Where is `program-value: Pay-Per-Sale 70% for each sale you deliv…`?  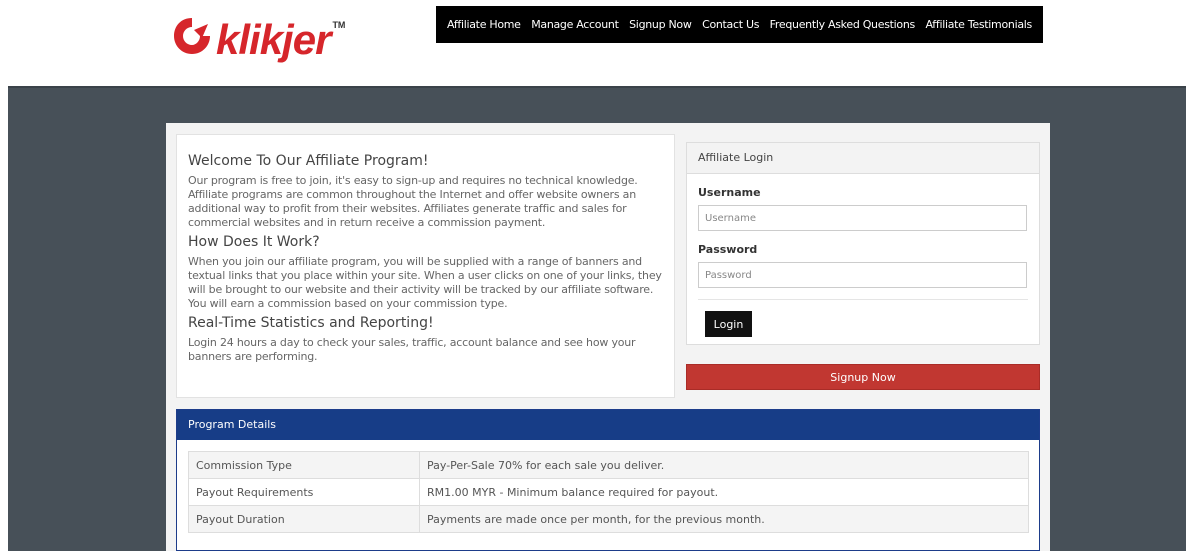
program-value: Pay-Per-Sale 70% for each sale you deliv… is located at coordinates (724, 465).